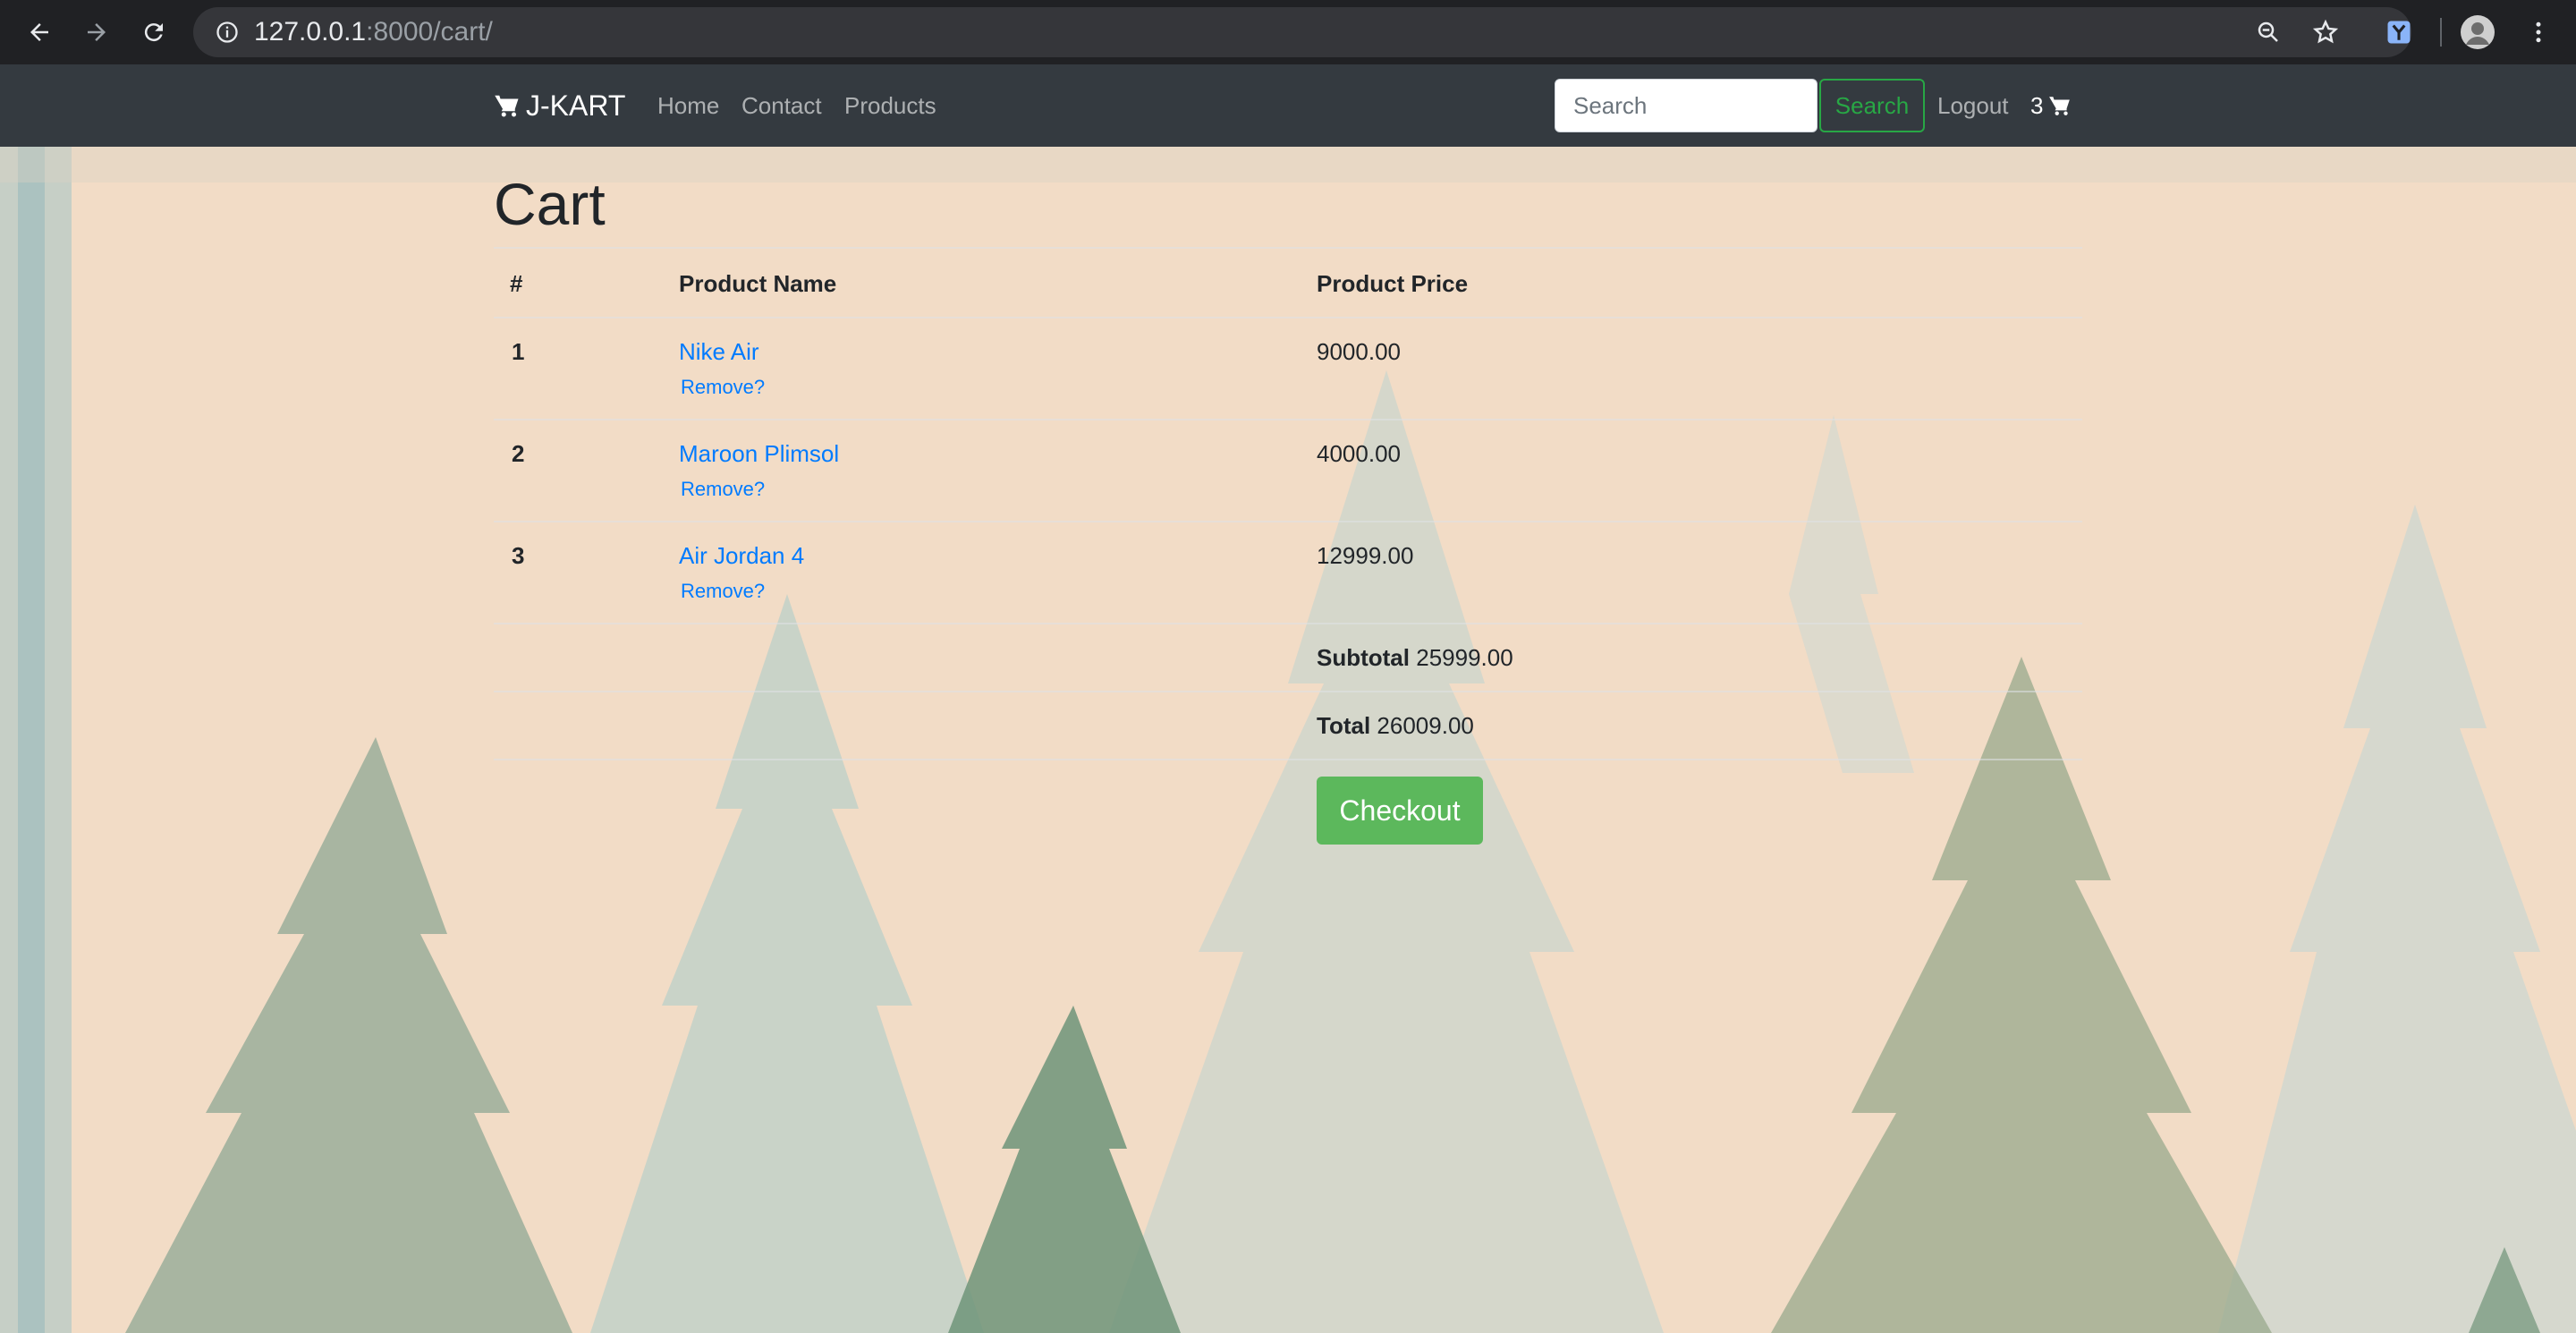 Image resolution: width=2576 pixels, height=1333 pixels. What do you see at coordinates (2538, 32) in the screenshot?
I see `menu-dots-icon` at bounding box center [2538, 32].